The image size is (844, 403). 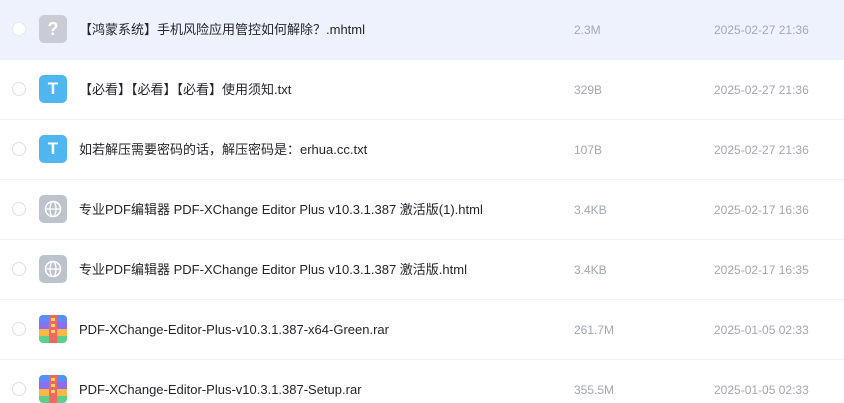 I want to click on unknown-file-icon: ?, so click(x=53, y=29).